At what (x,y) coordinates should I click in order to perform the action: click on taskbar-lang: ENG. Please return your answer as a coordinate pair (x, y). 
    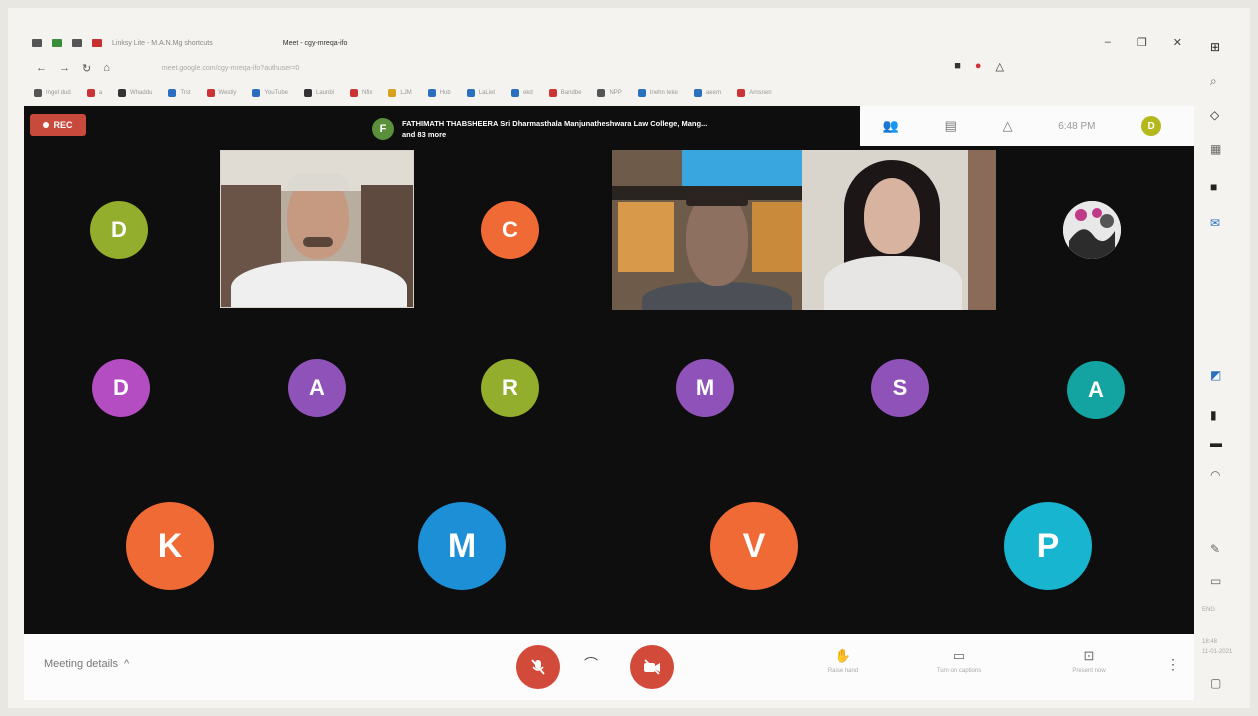
    Looking at the image, I should click on (1208, 610).